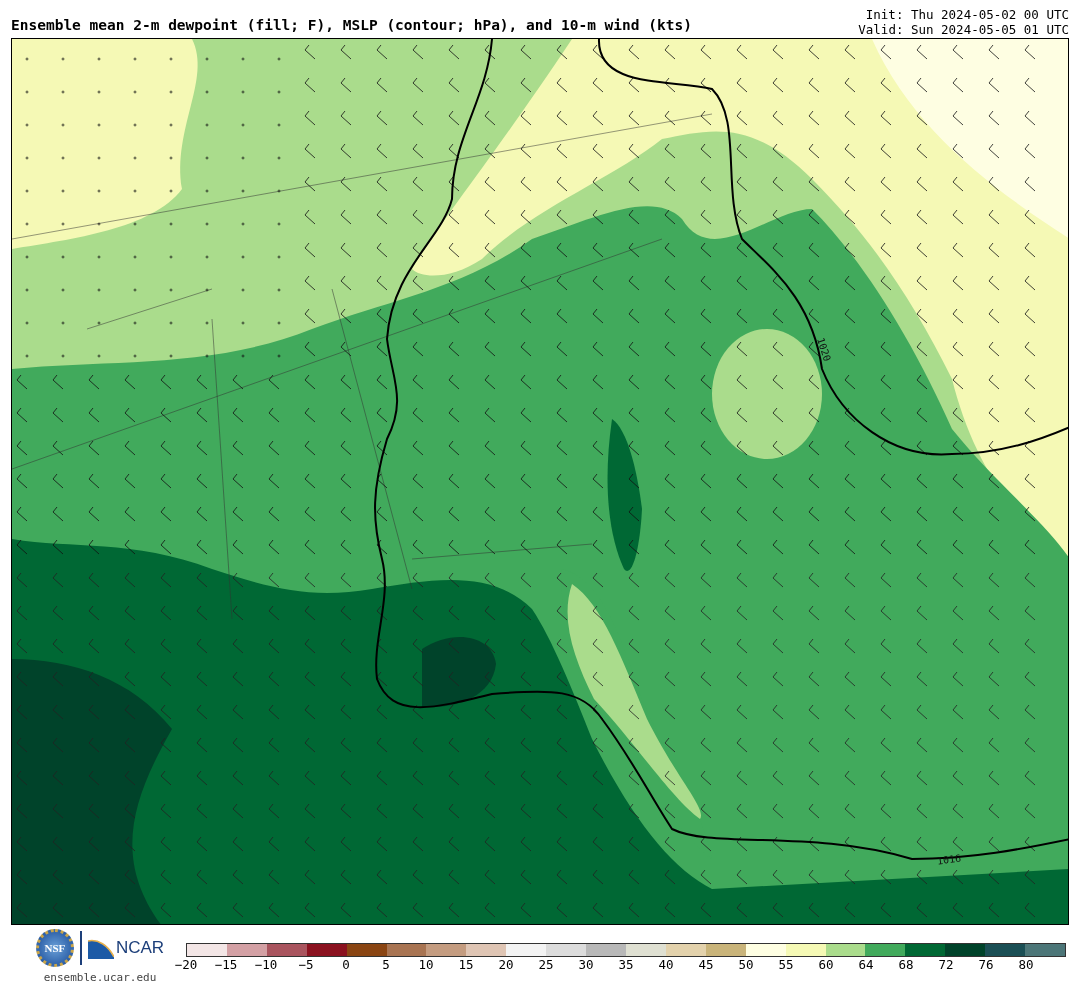 This screenshot has width=1080, height=988. Describe the element at coordinates (186, 964) in the screenshot. I see `tick-label: −20` at that location.